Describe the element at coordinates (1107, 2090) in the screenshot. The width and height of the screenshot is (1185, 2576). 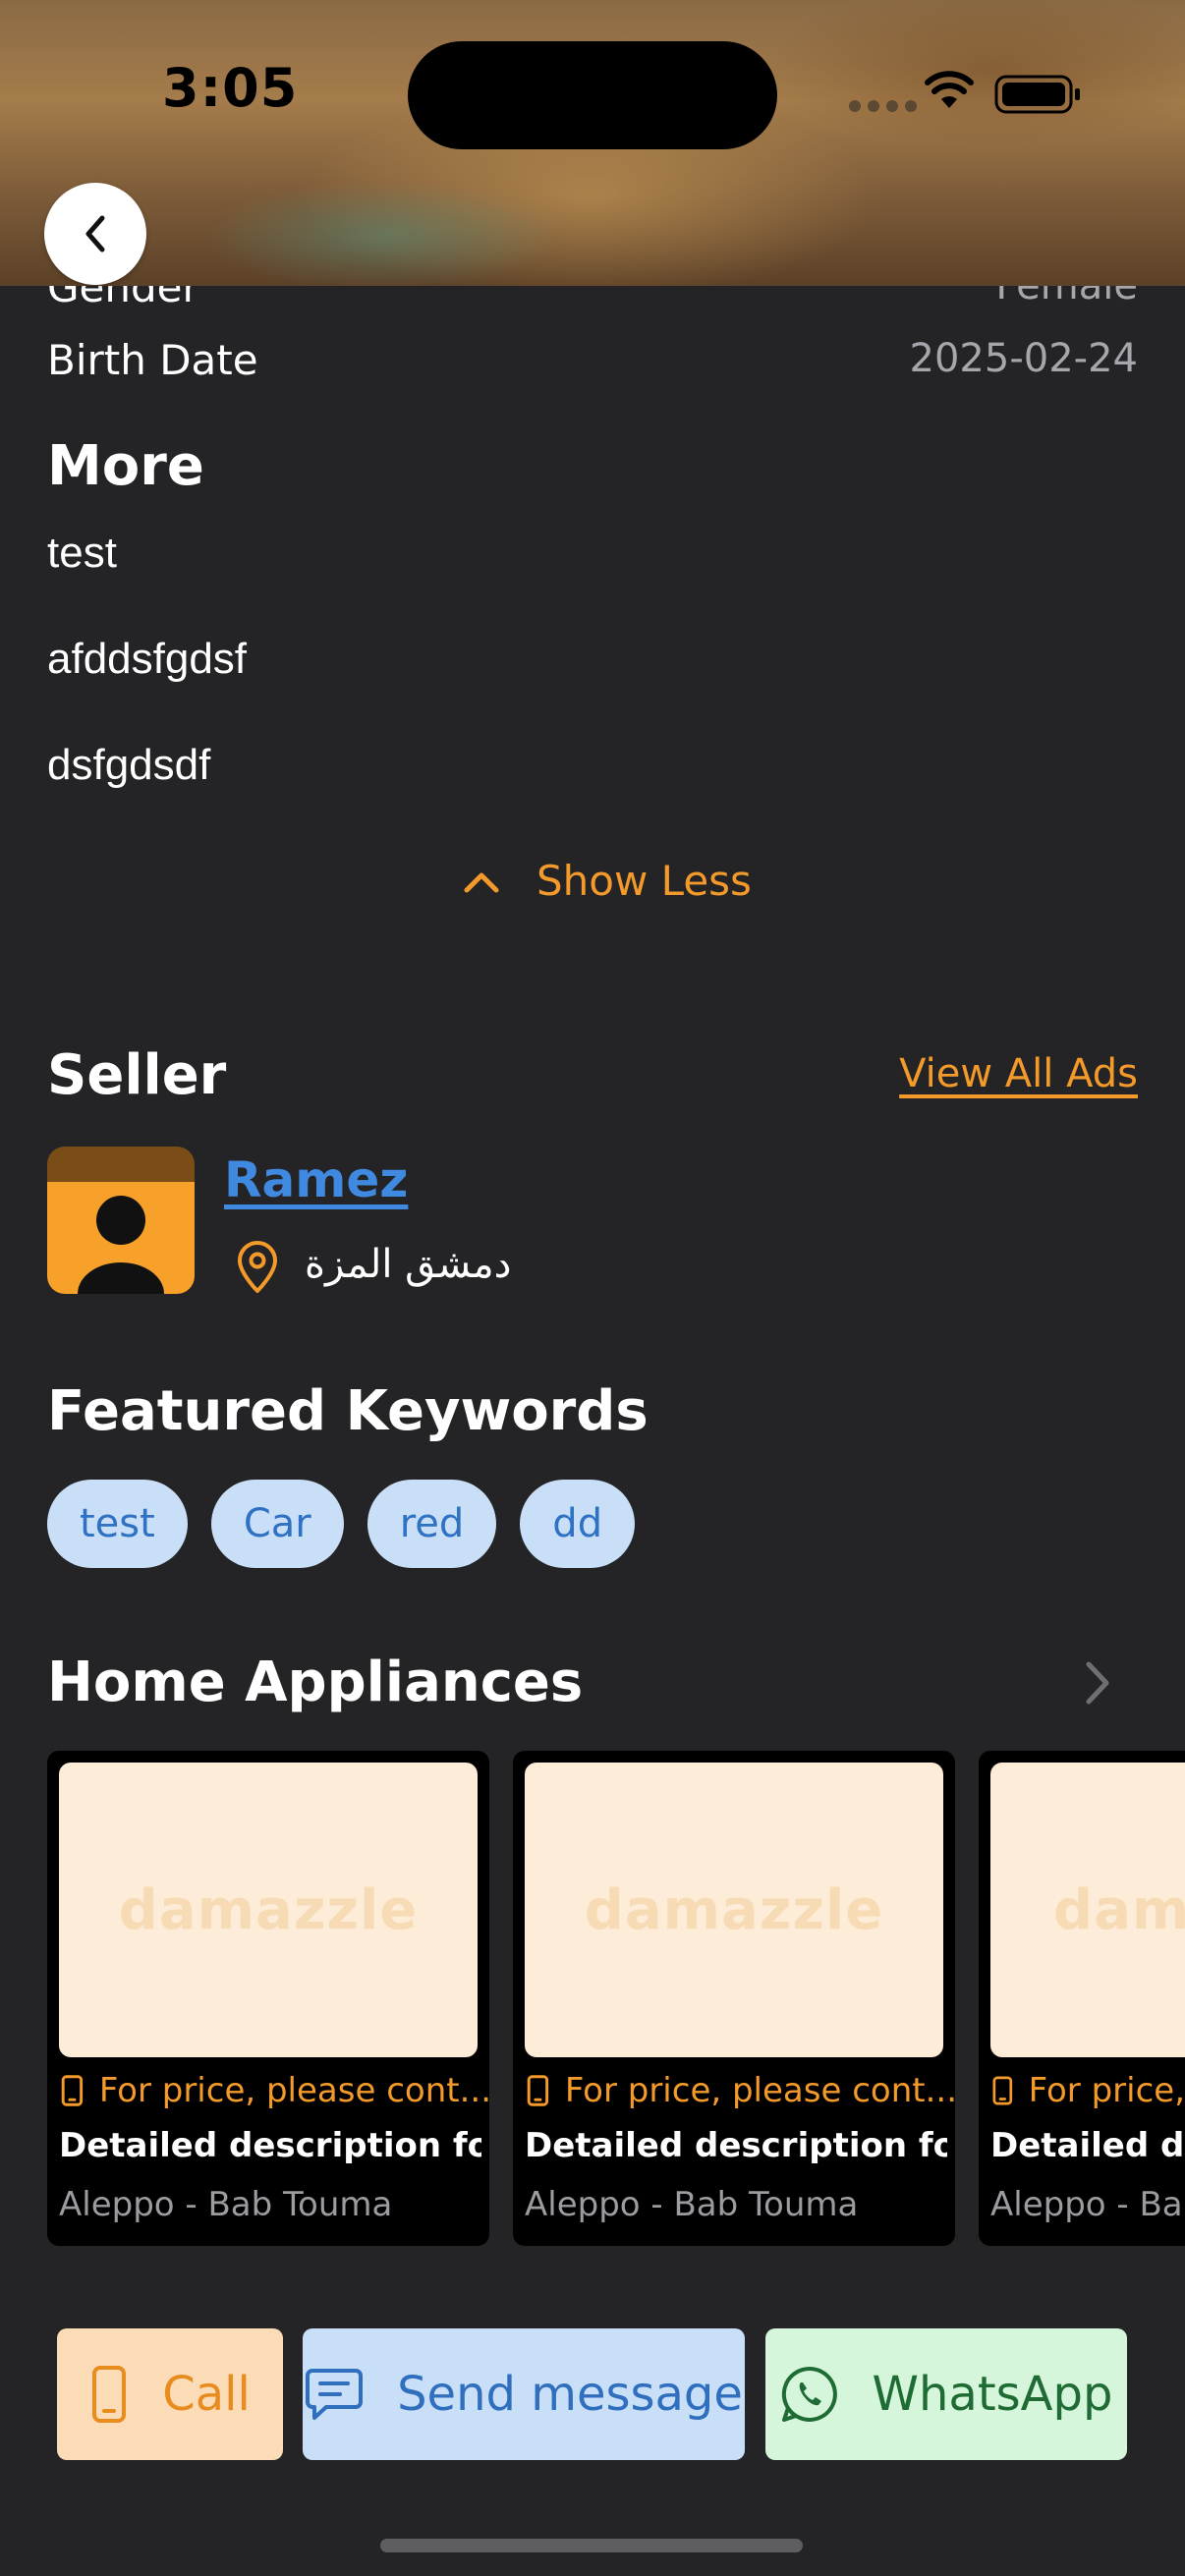
I see `ad-price-text: For price,` at that location.